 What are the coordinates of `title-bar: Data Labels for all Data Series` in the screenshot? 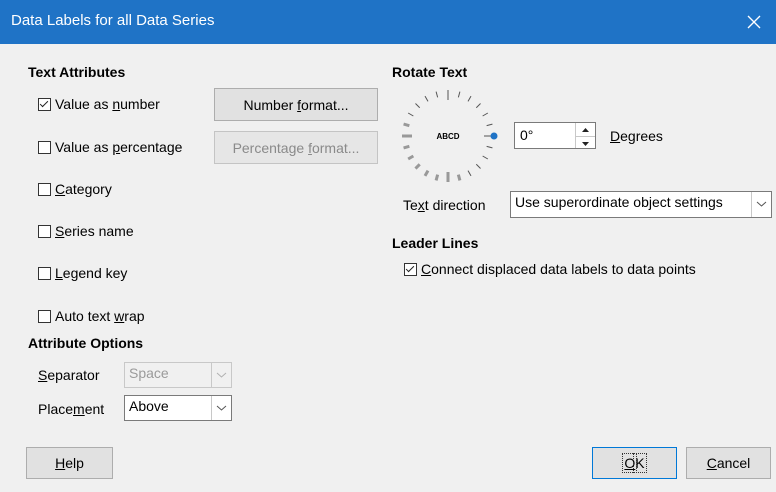 It's located at (388, 22).